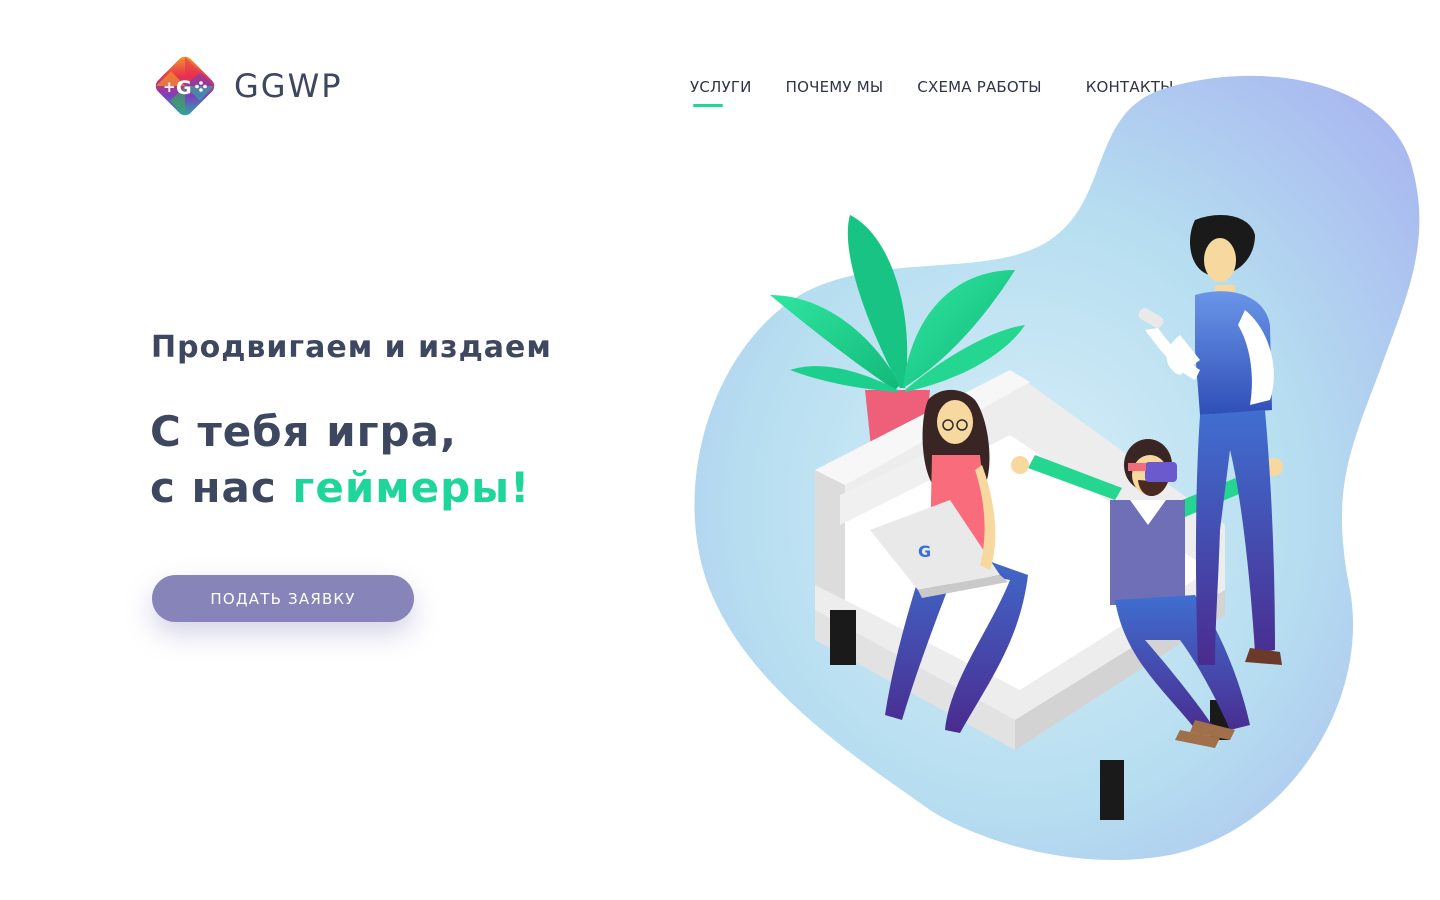 This screenshot has height=900, width=1440. I want to click on gamepad-logo-icon: + G, so click(185, 86).